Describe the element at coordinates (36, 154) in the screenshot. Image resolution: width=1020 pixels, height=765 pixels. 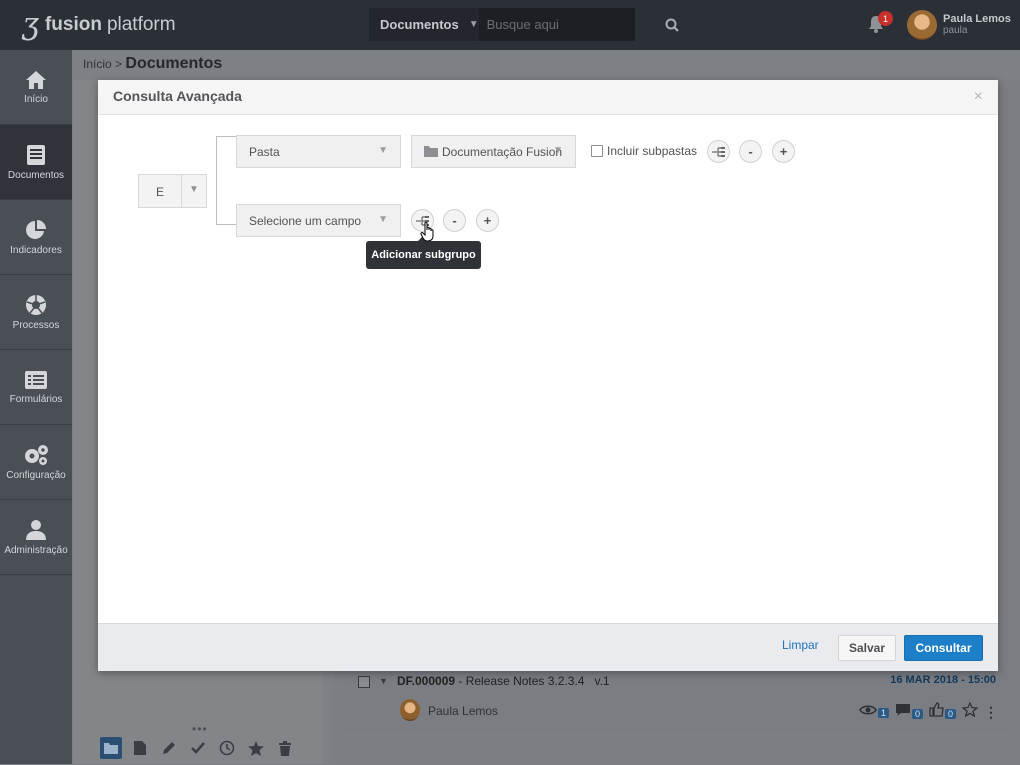
I see `documents-icon` at that location.